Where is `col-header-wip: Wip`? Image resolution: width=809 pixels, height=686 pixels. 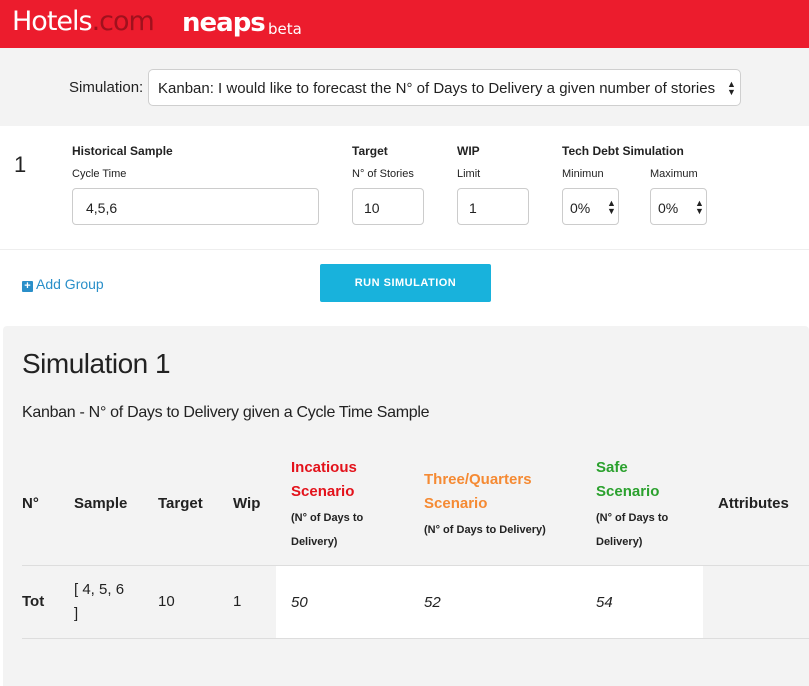 col-header-wip: Wip is located at coordinates (247, 503).